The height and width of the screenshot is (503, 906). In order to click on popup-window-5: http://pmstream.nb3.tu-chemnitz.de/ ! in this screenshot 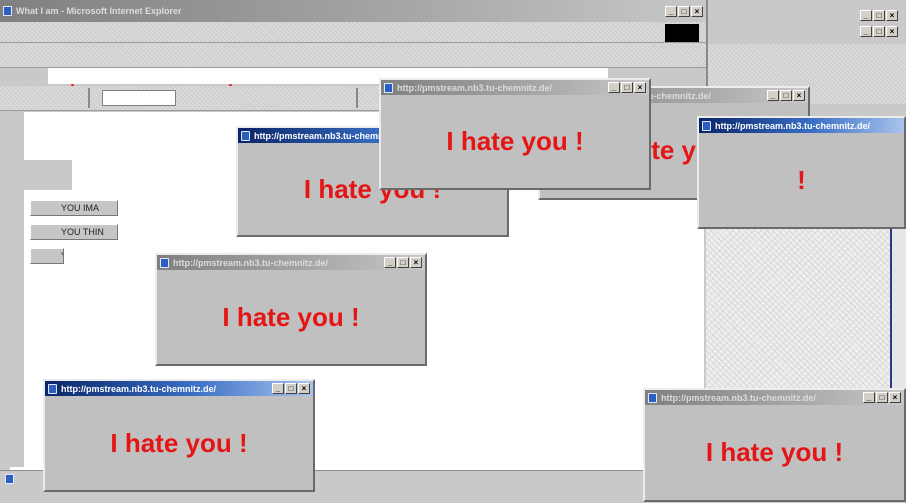, I will do `click(801, 172)`.